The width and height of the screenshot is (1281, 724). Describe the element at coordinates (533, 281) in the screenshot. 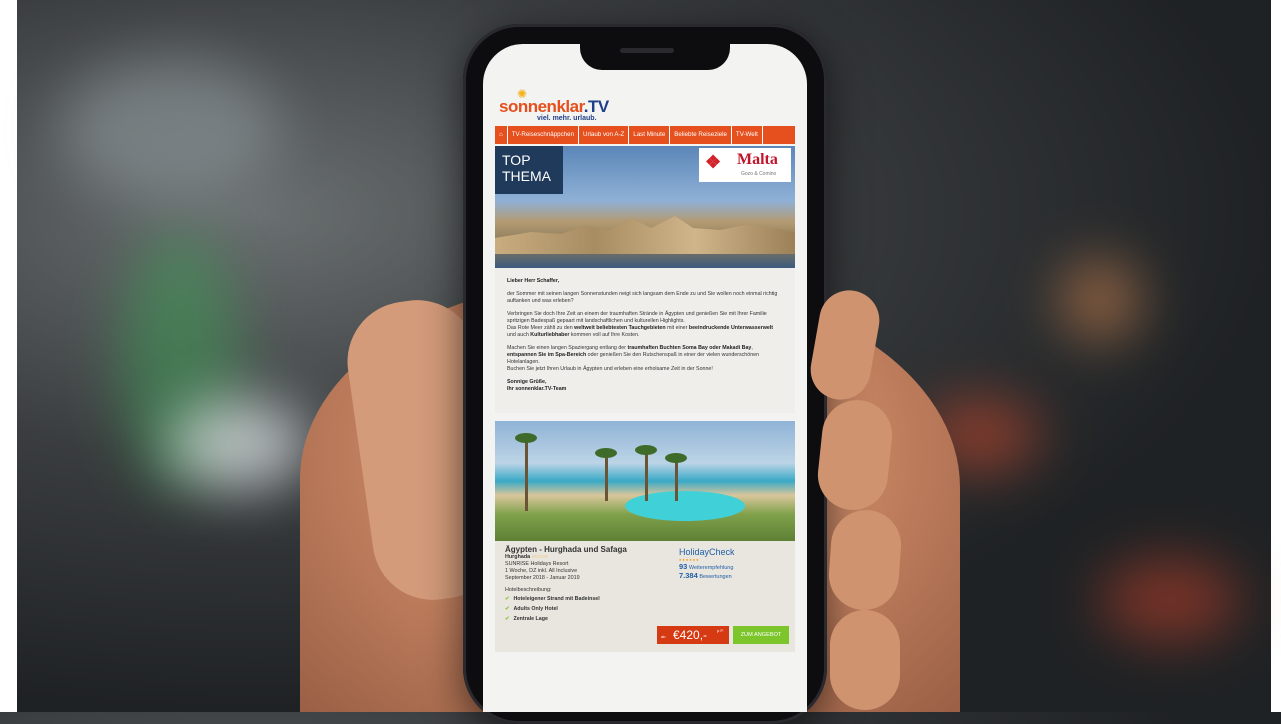

I see `letter-greeting: Lieber Herr Schaffer,` at that location.